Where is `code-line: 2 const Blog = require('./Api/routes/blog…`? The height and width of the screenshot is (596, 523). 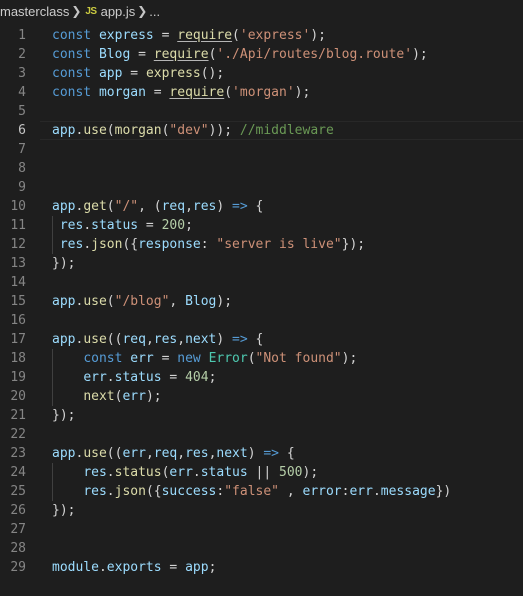
code-line: 2 const Blog = require('./Api/routes/blog… is located at coordinates (261, 54).